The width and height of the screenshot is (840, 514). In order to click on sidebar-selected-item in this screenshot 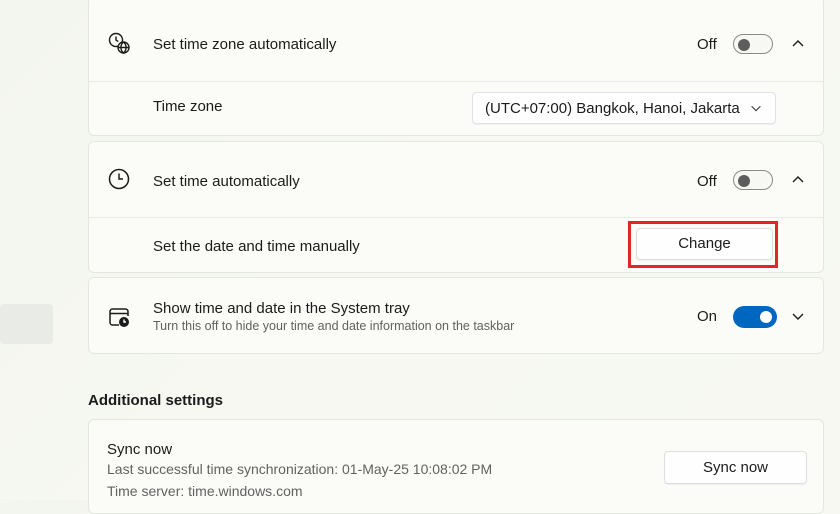, I will do `click(26, 324)`.